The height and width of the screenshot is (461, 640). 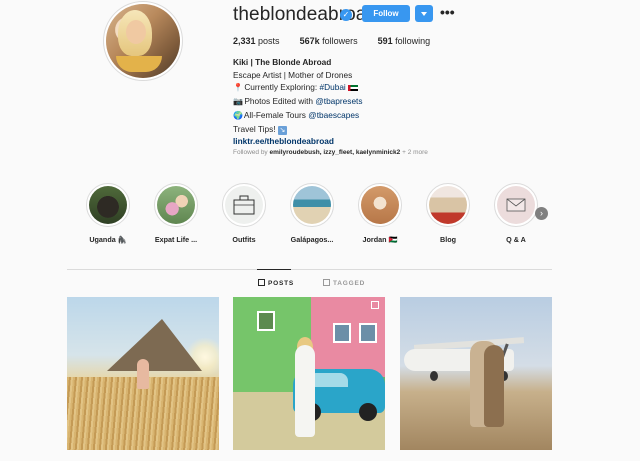 I want to click on posts-stat: 2,331 posts, so click(x=256, y=41).